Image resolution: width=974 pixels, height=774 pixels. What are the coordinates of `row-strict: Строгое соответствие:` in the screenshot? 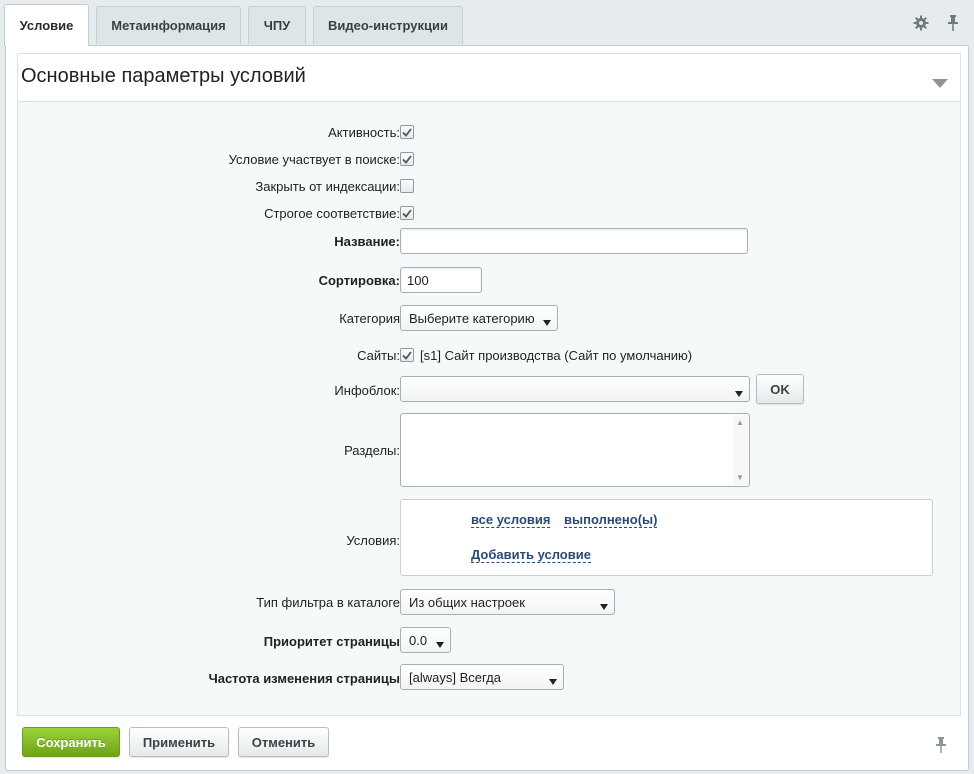 It's located at (489, 213).